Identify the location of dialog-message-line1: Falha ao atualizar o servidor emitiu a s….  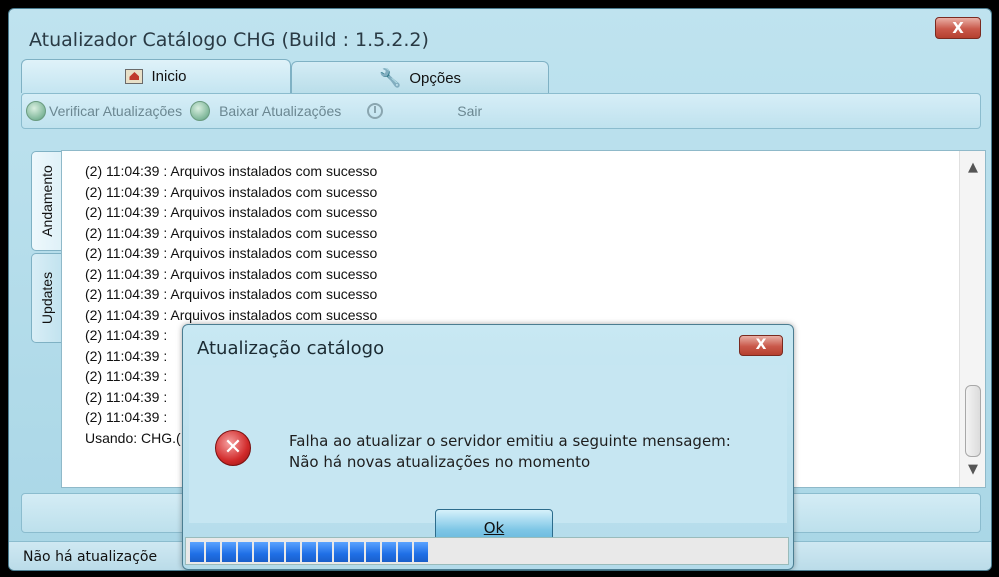
(510, 441).